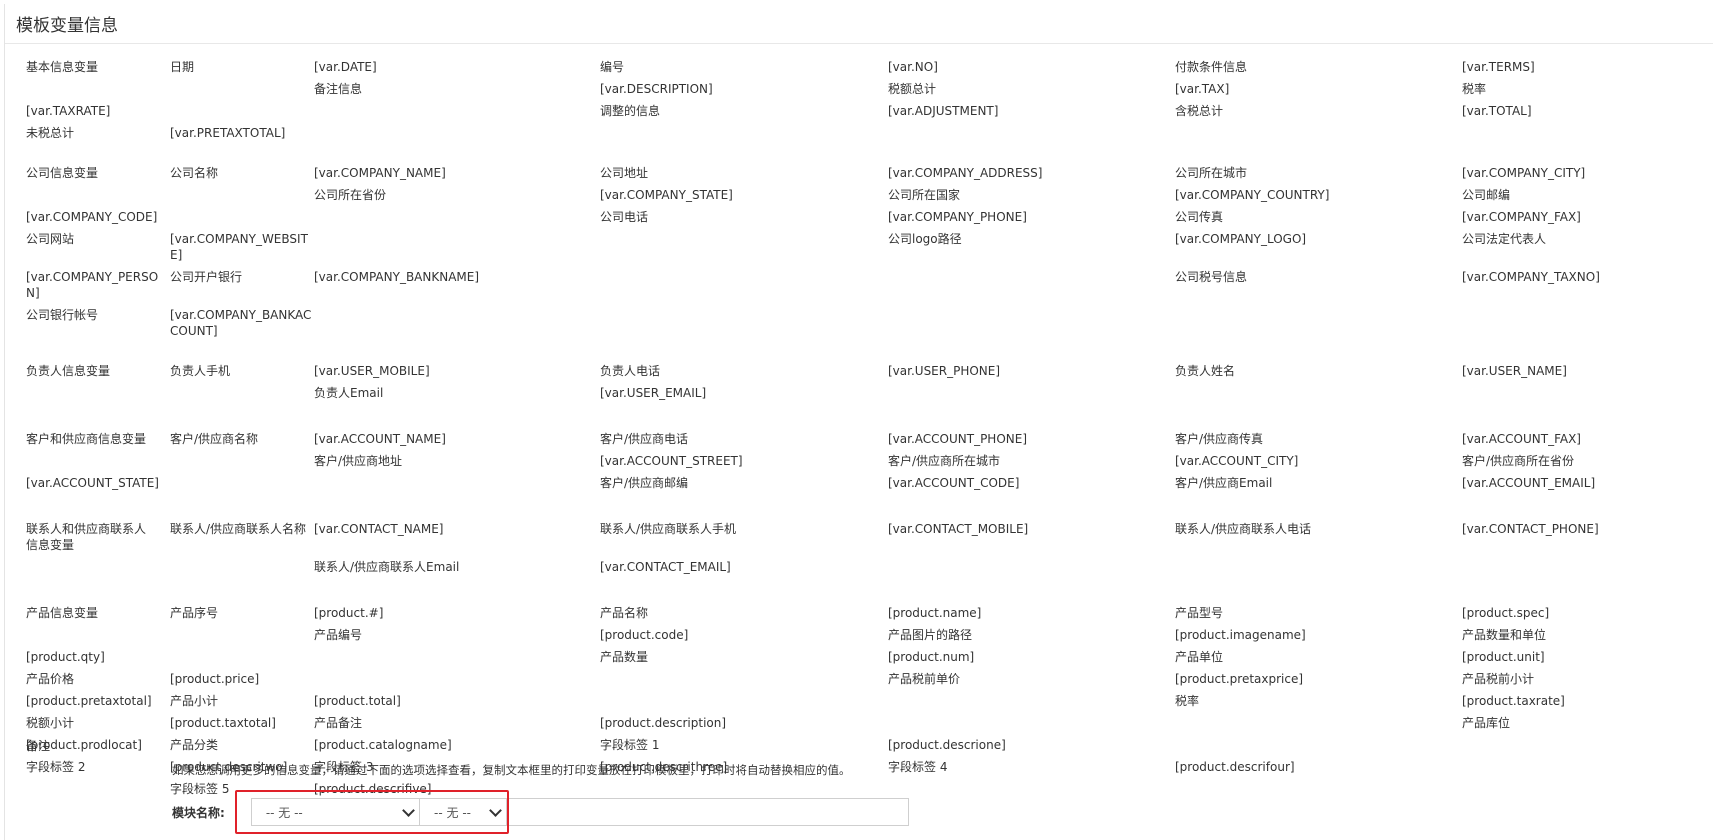 The height and width of the screenshot is (840, 1713). I want to click on variable-label: 产品图片的路径, so click(930, 635).